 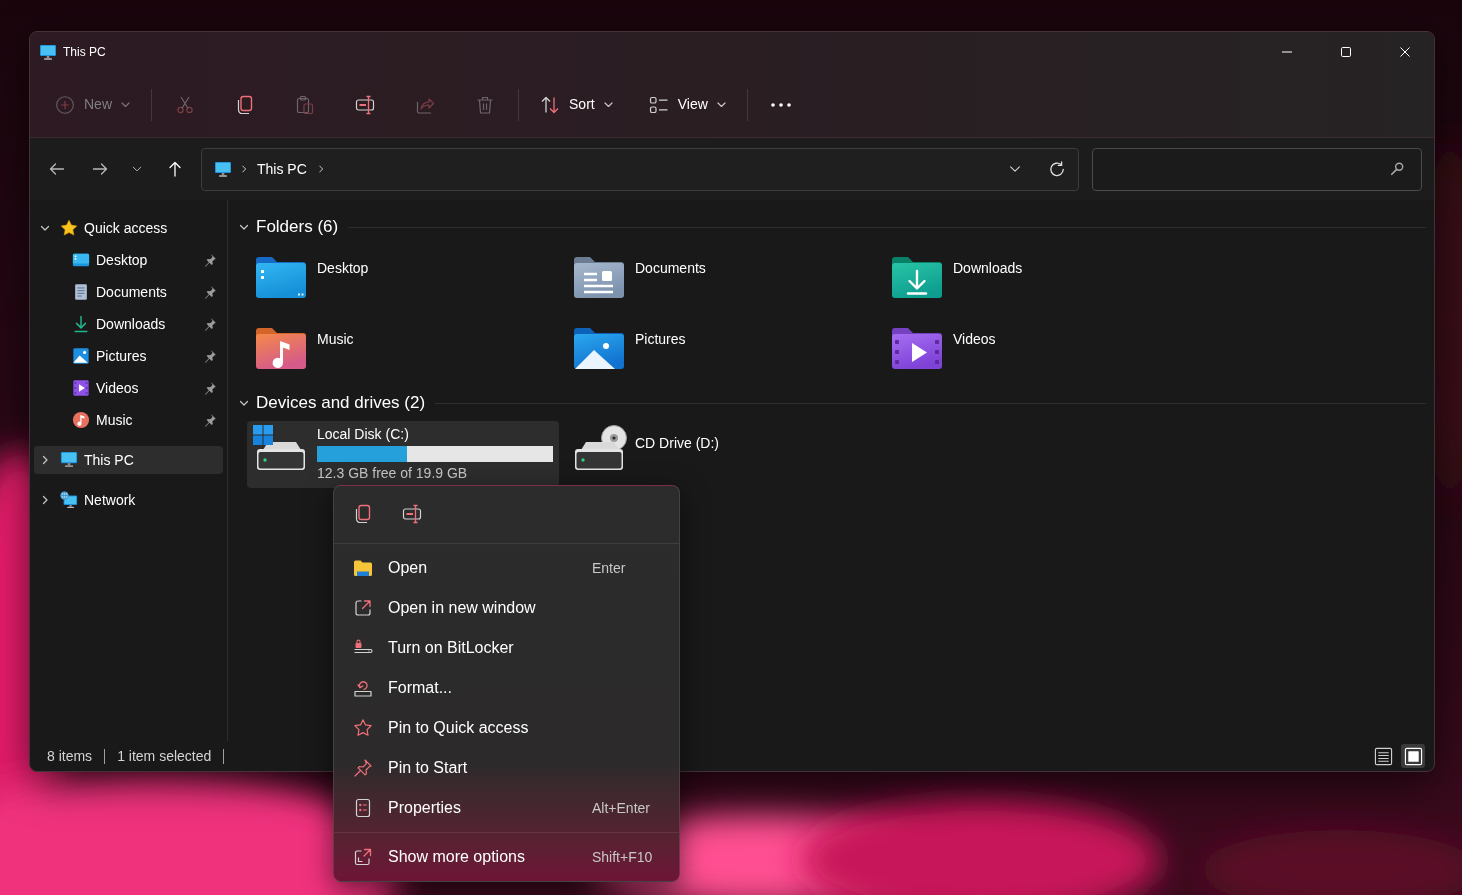 I want to click on search-field, so click(x=1257, y=169).